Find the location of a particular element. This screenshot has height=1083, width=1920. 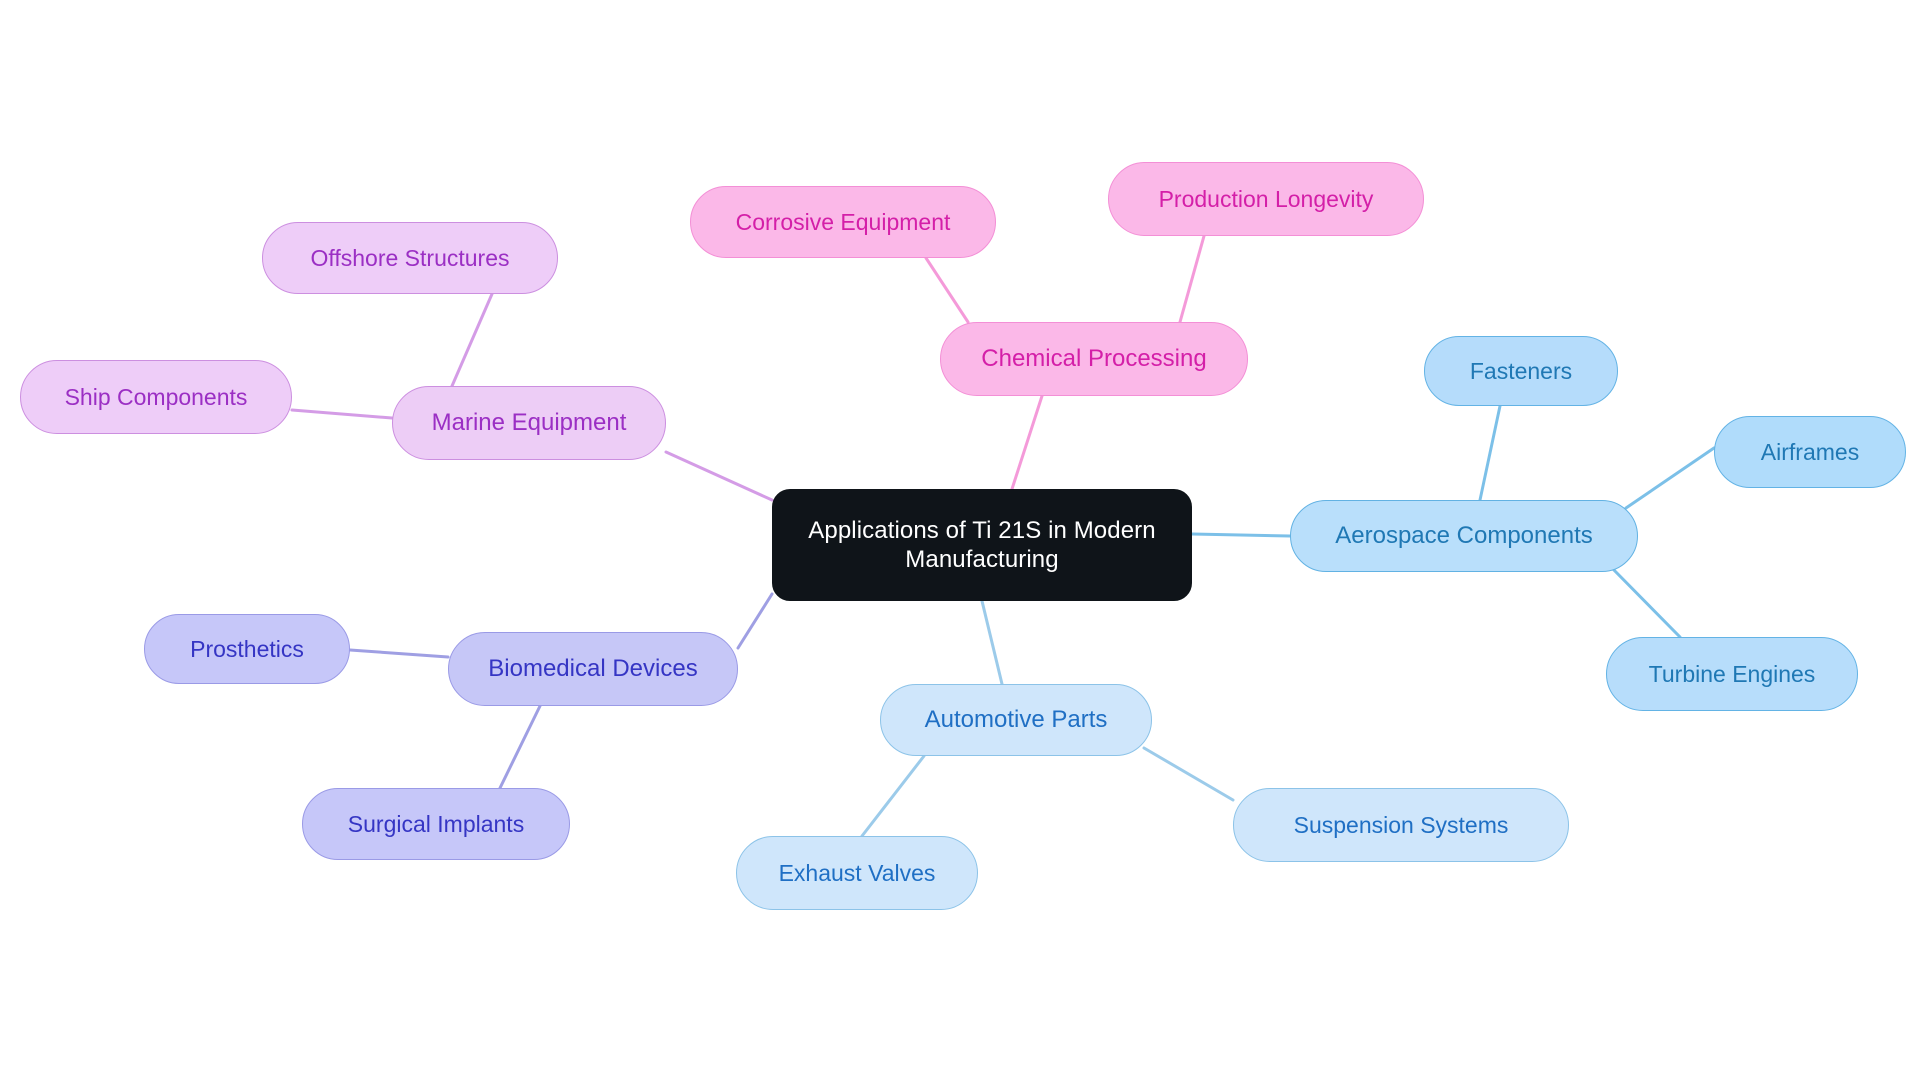

mindmap-node-label-chemical: Chemical Processing is located at coordinates (1094, 359).